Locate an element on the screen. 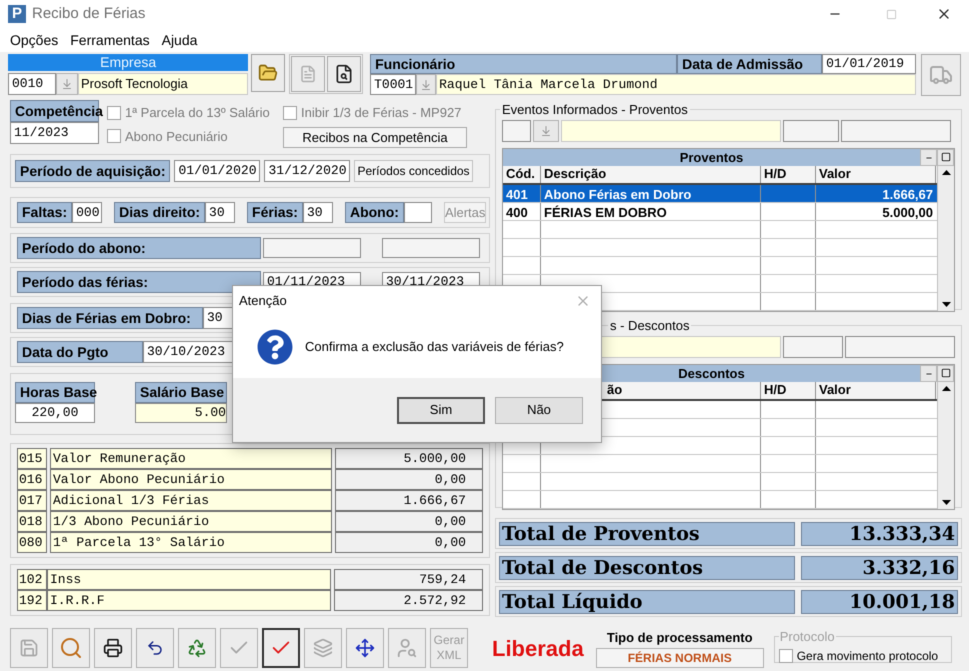 The width and height of the screenshot is (969, 671). code-cell: 192 is located at coordinates (32, 600).